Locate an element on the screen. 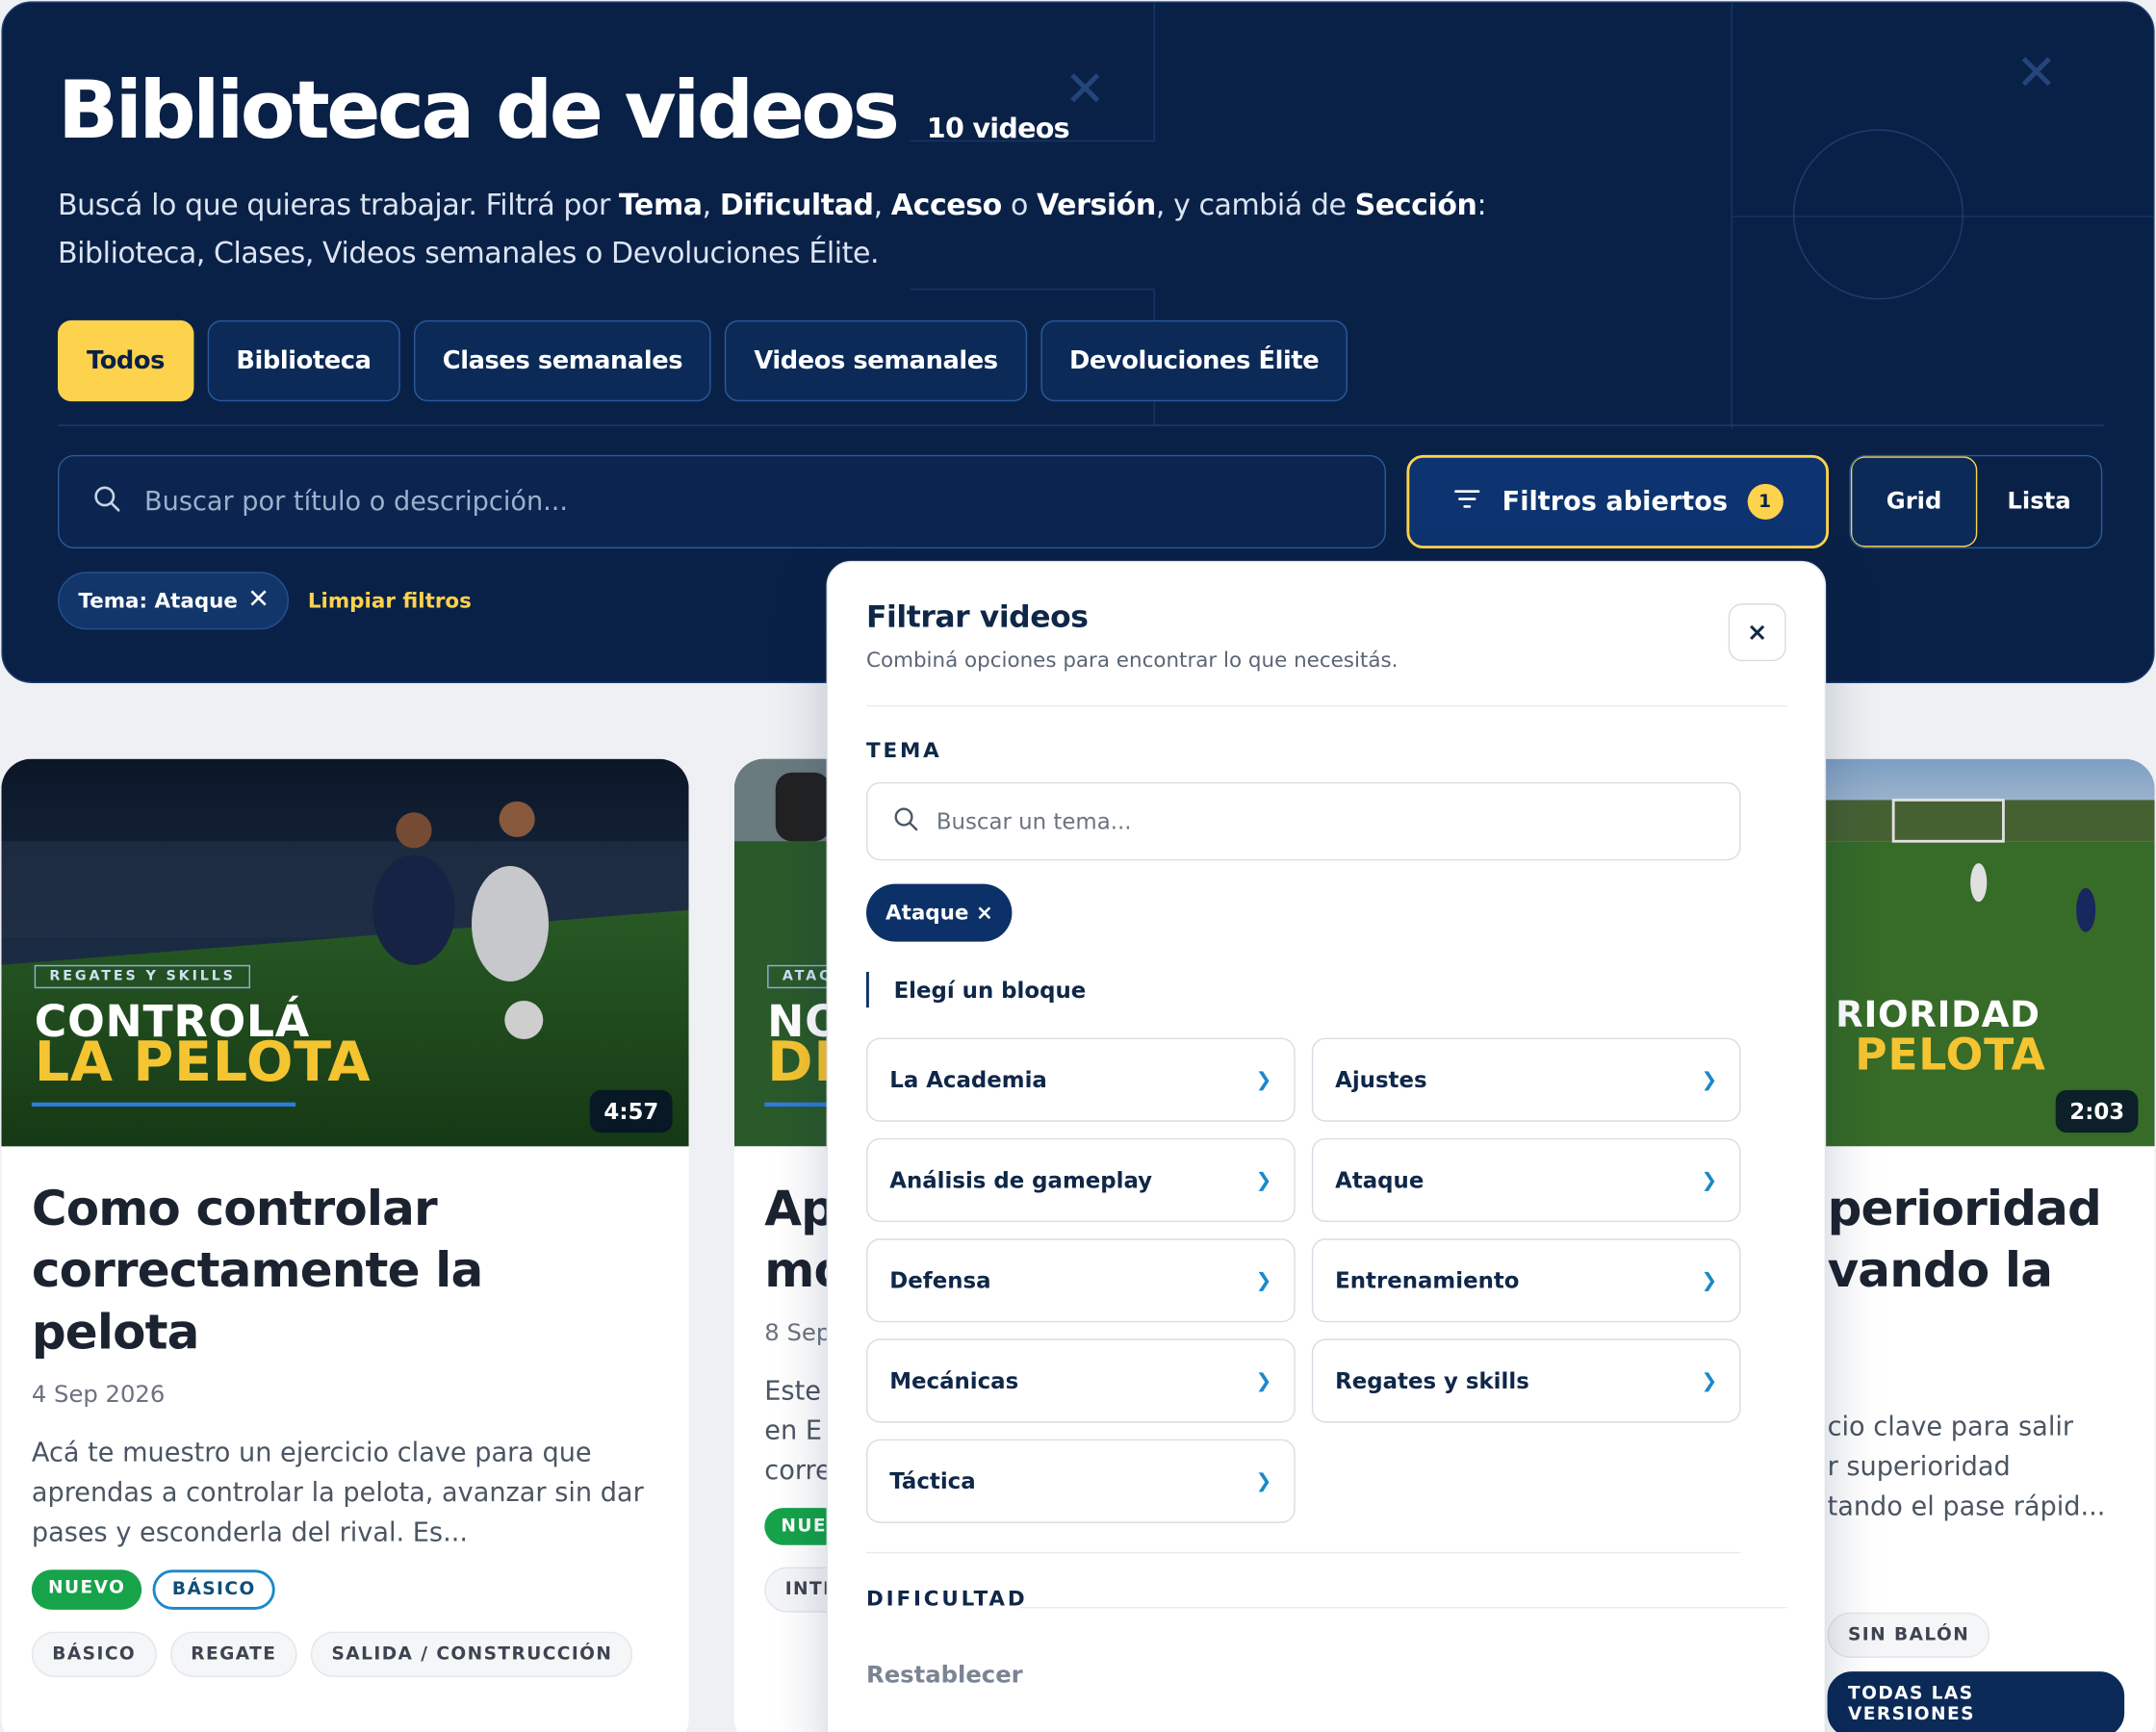  desc-line: en E is located at coordinates (793, 1430).